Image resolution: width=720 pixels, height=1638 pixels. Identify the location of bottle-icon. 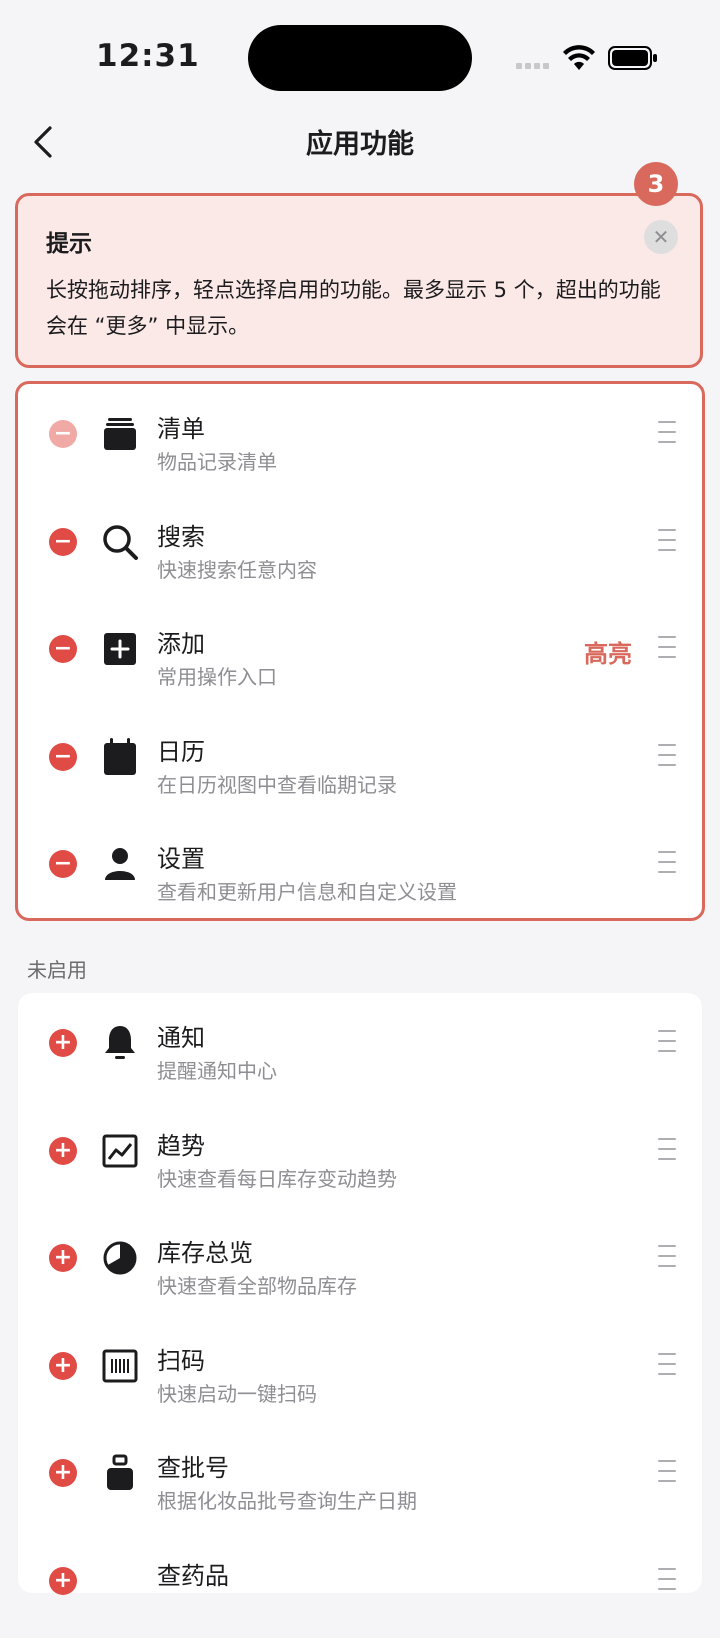
(120, 1473).